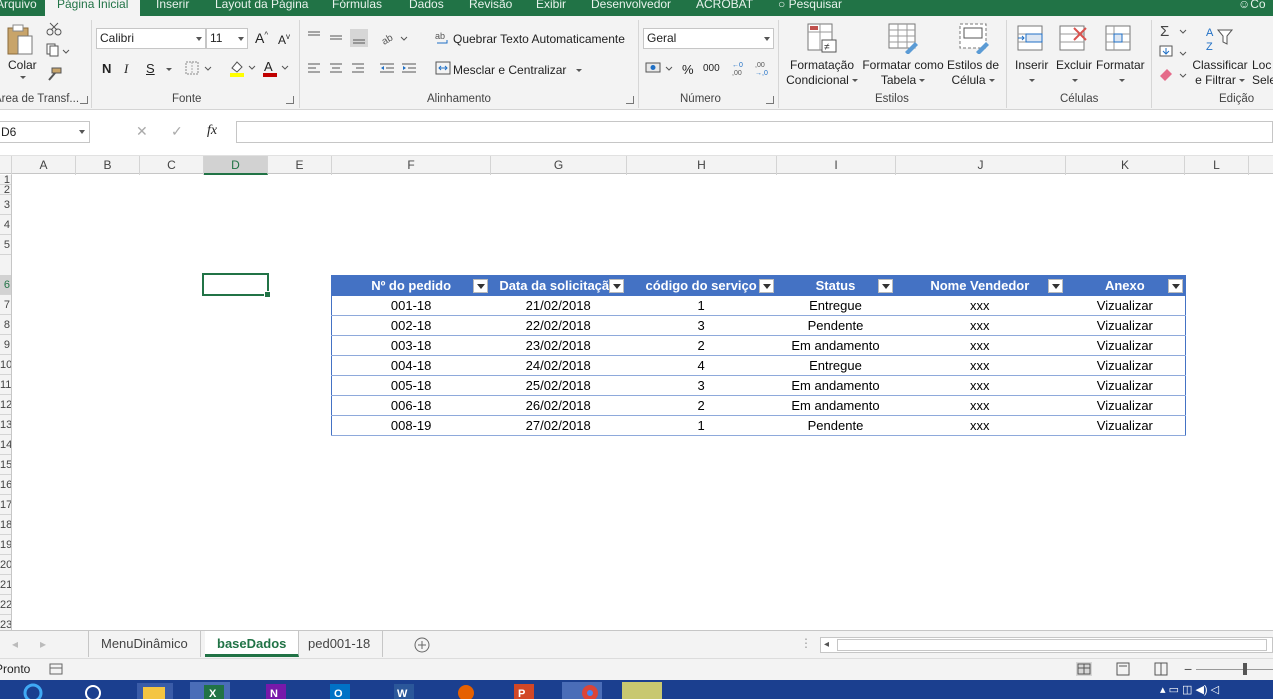 The width and height of the screenshot is (1273, 699). Describe the element at coordinates (539, 39) in the screenshot. I see `wrap-text-button: Quebrar Texto Automaticamente` at that location.